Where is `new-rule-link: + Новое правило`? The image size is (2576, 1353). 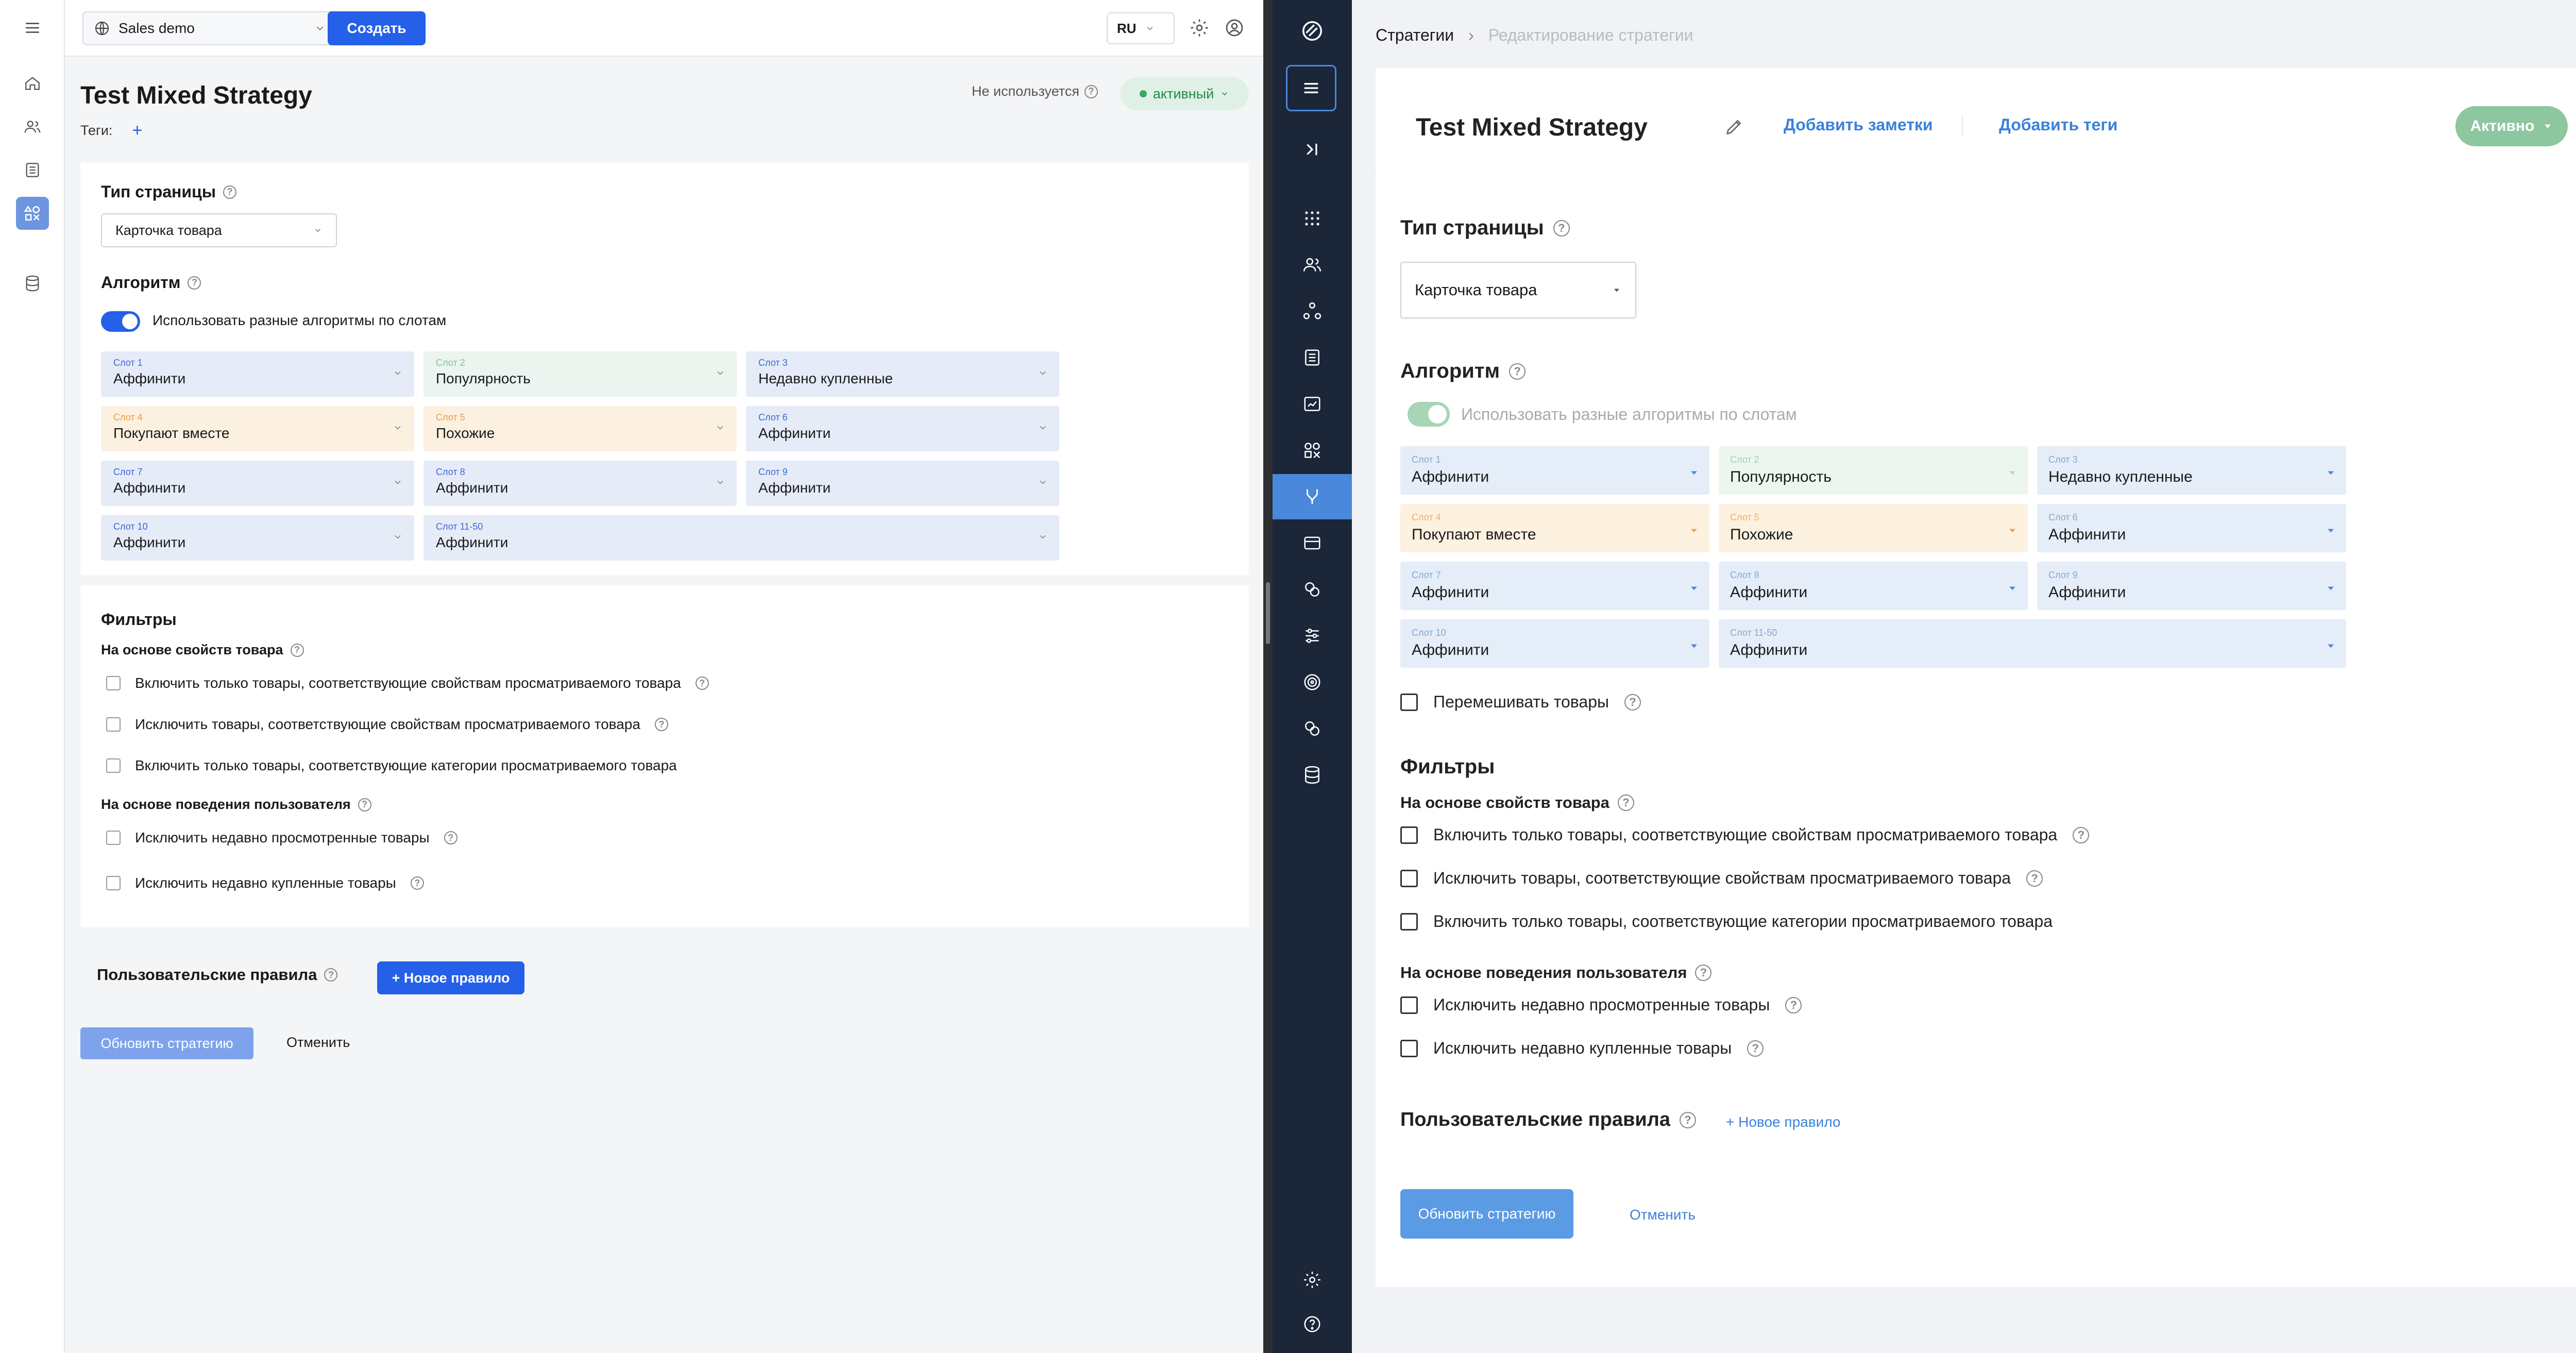 new-rule-link: + Новое правило is located at coordinates (1783, 1122).